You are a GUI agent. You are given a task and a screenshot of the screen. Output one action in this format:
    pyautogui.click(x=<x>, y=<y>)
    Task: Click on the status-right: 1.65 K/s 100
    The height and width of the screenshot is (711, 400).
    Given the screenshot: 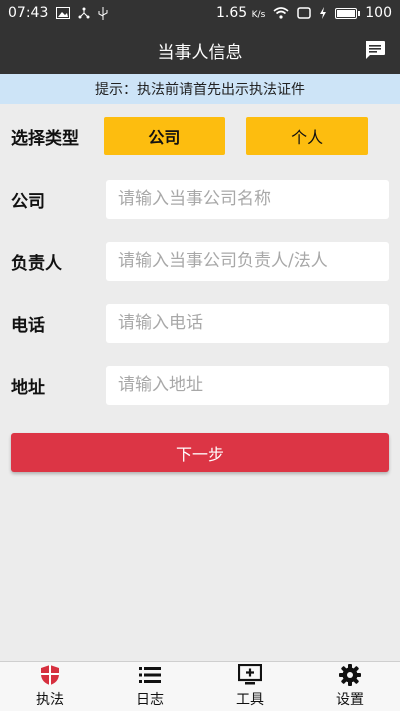 What is the action you would take?
    pyautogui.click(x=304, y=13)
    